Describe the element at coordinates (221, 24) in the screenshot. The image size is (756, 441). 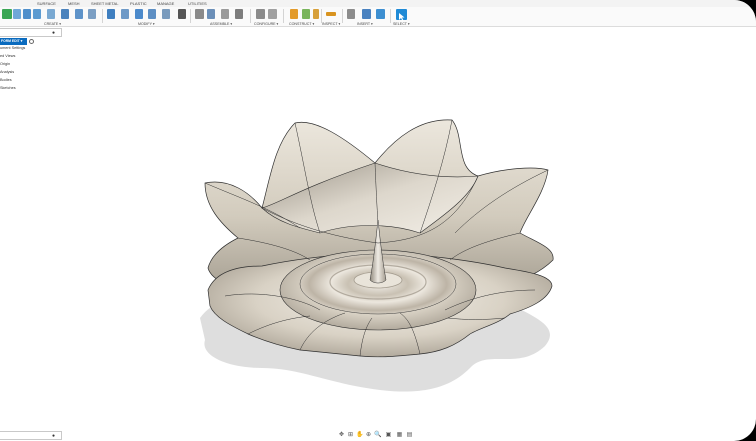
I see `group-label-assemble: ASSEMBLE ▾` at that location.